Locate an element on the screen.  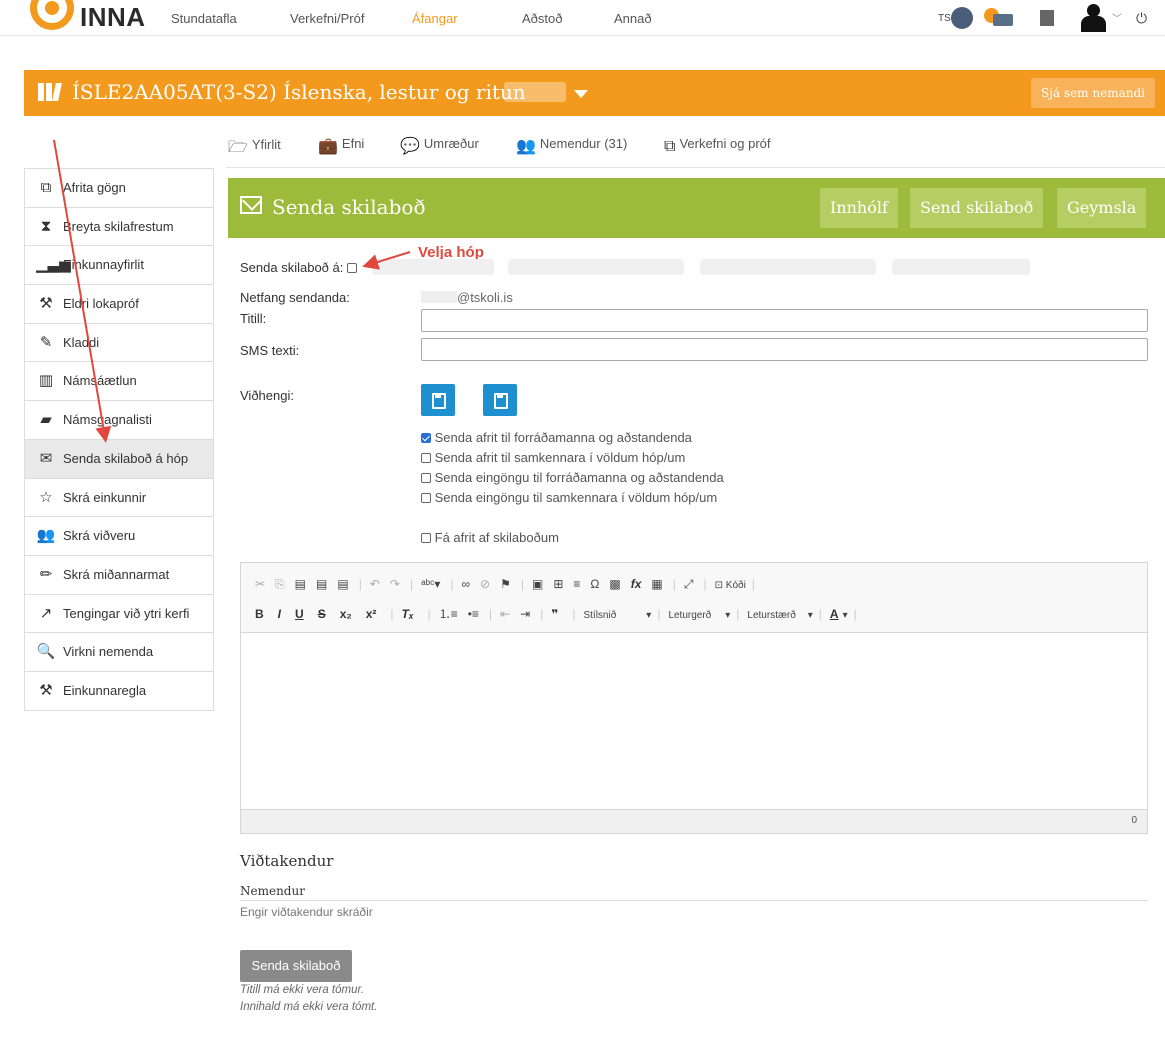
sidebar-item-skra-einkunnir: ☆ Skrá einkunnir is located at coordinates (119, 498).